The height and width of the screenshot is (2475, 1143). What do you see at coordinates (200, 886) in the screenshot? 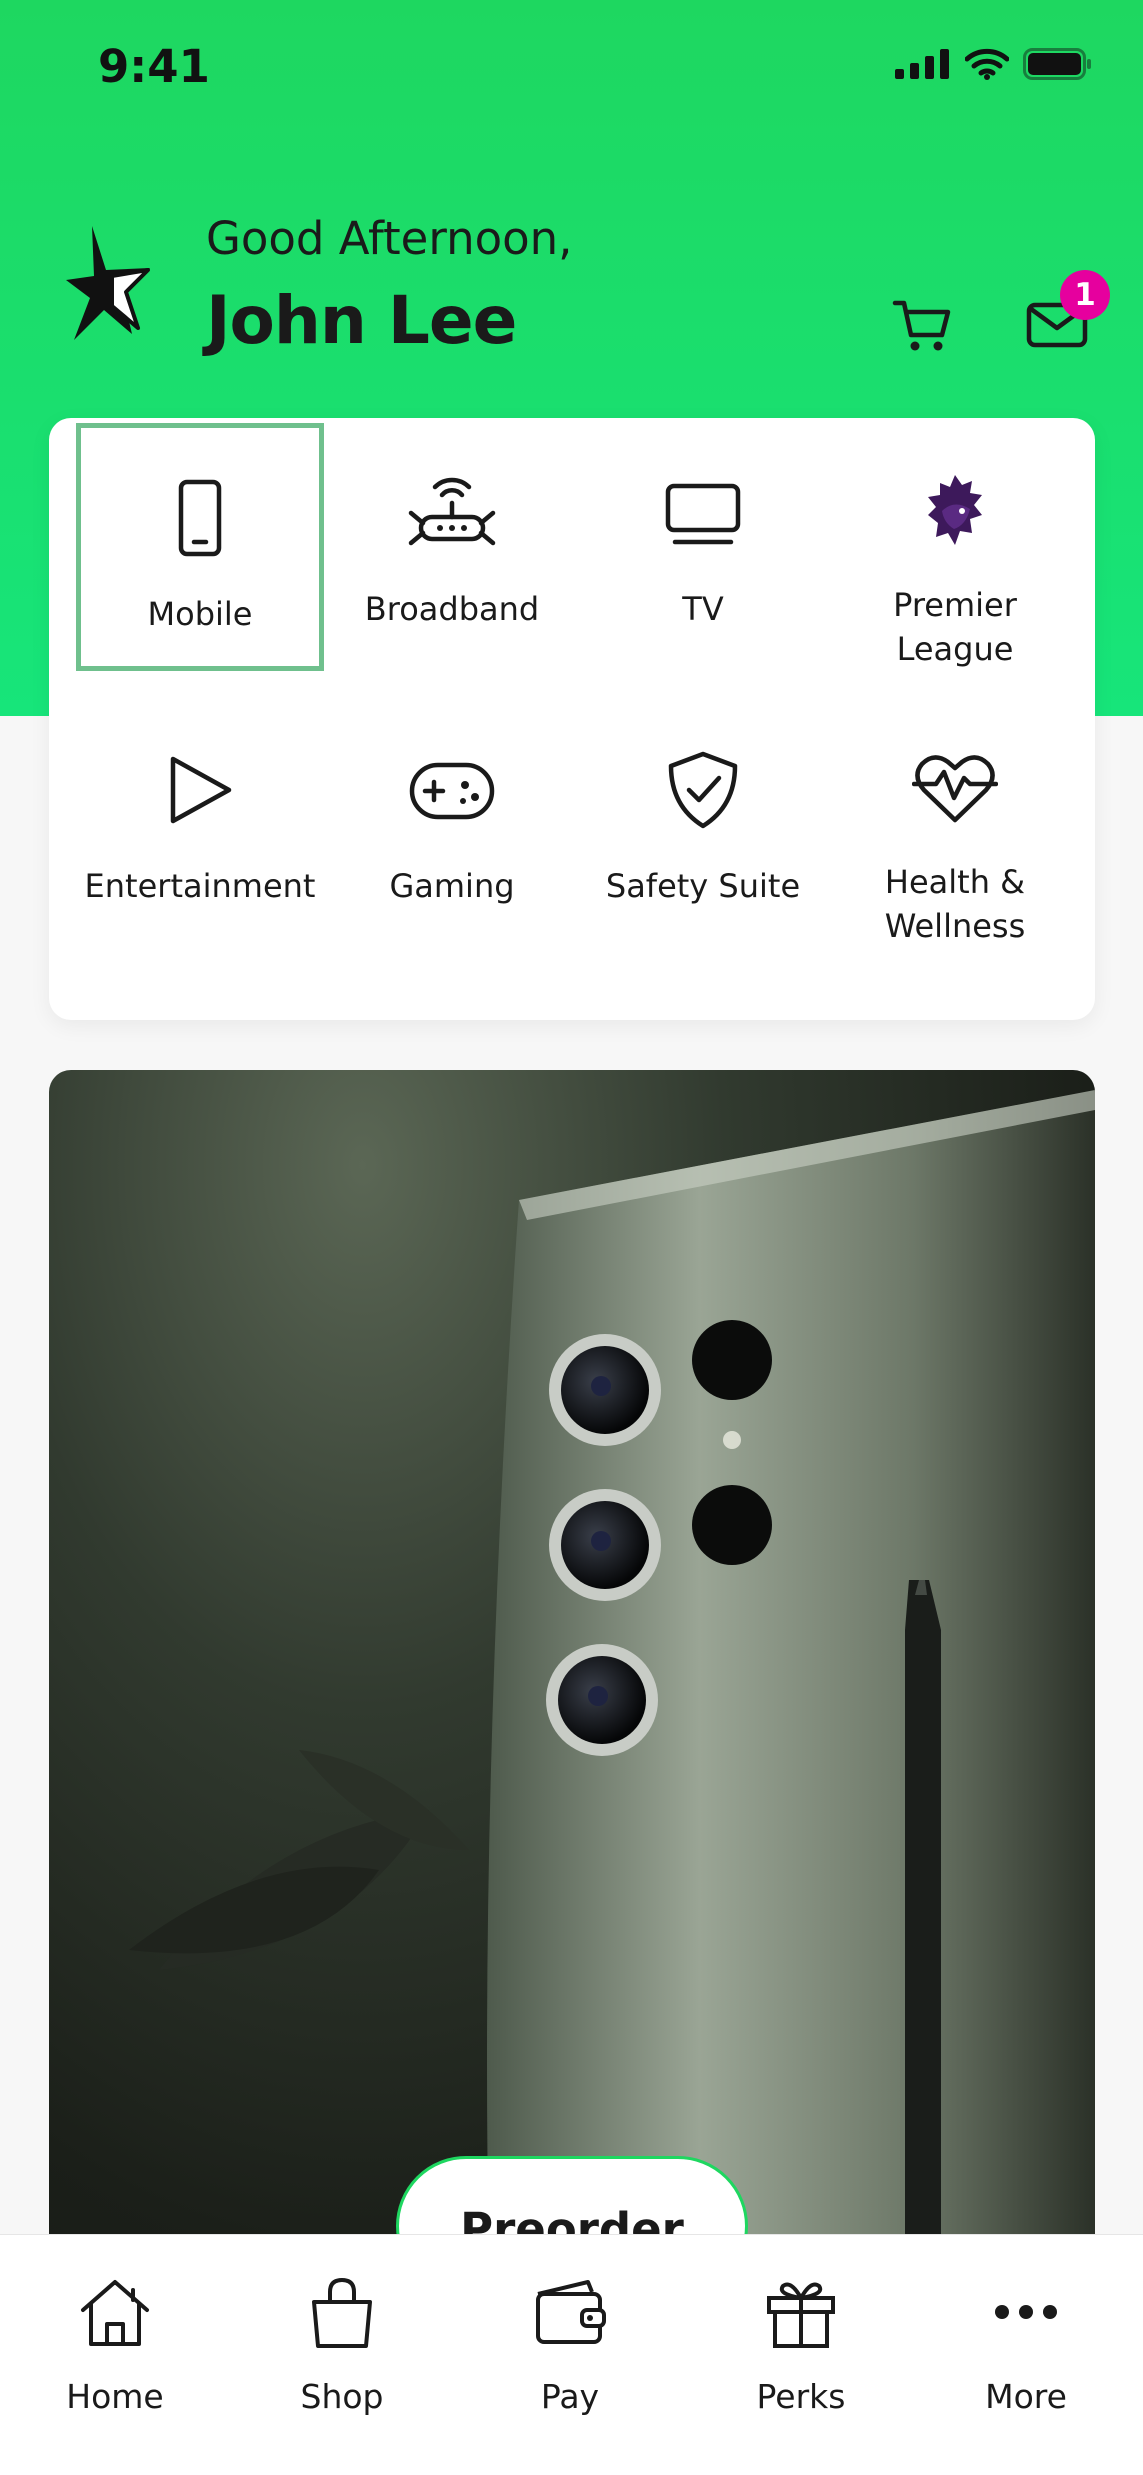
I see `service-label: Entertainment` at bounding box center [200, 886].